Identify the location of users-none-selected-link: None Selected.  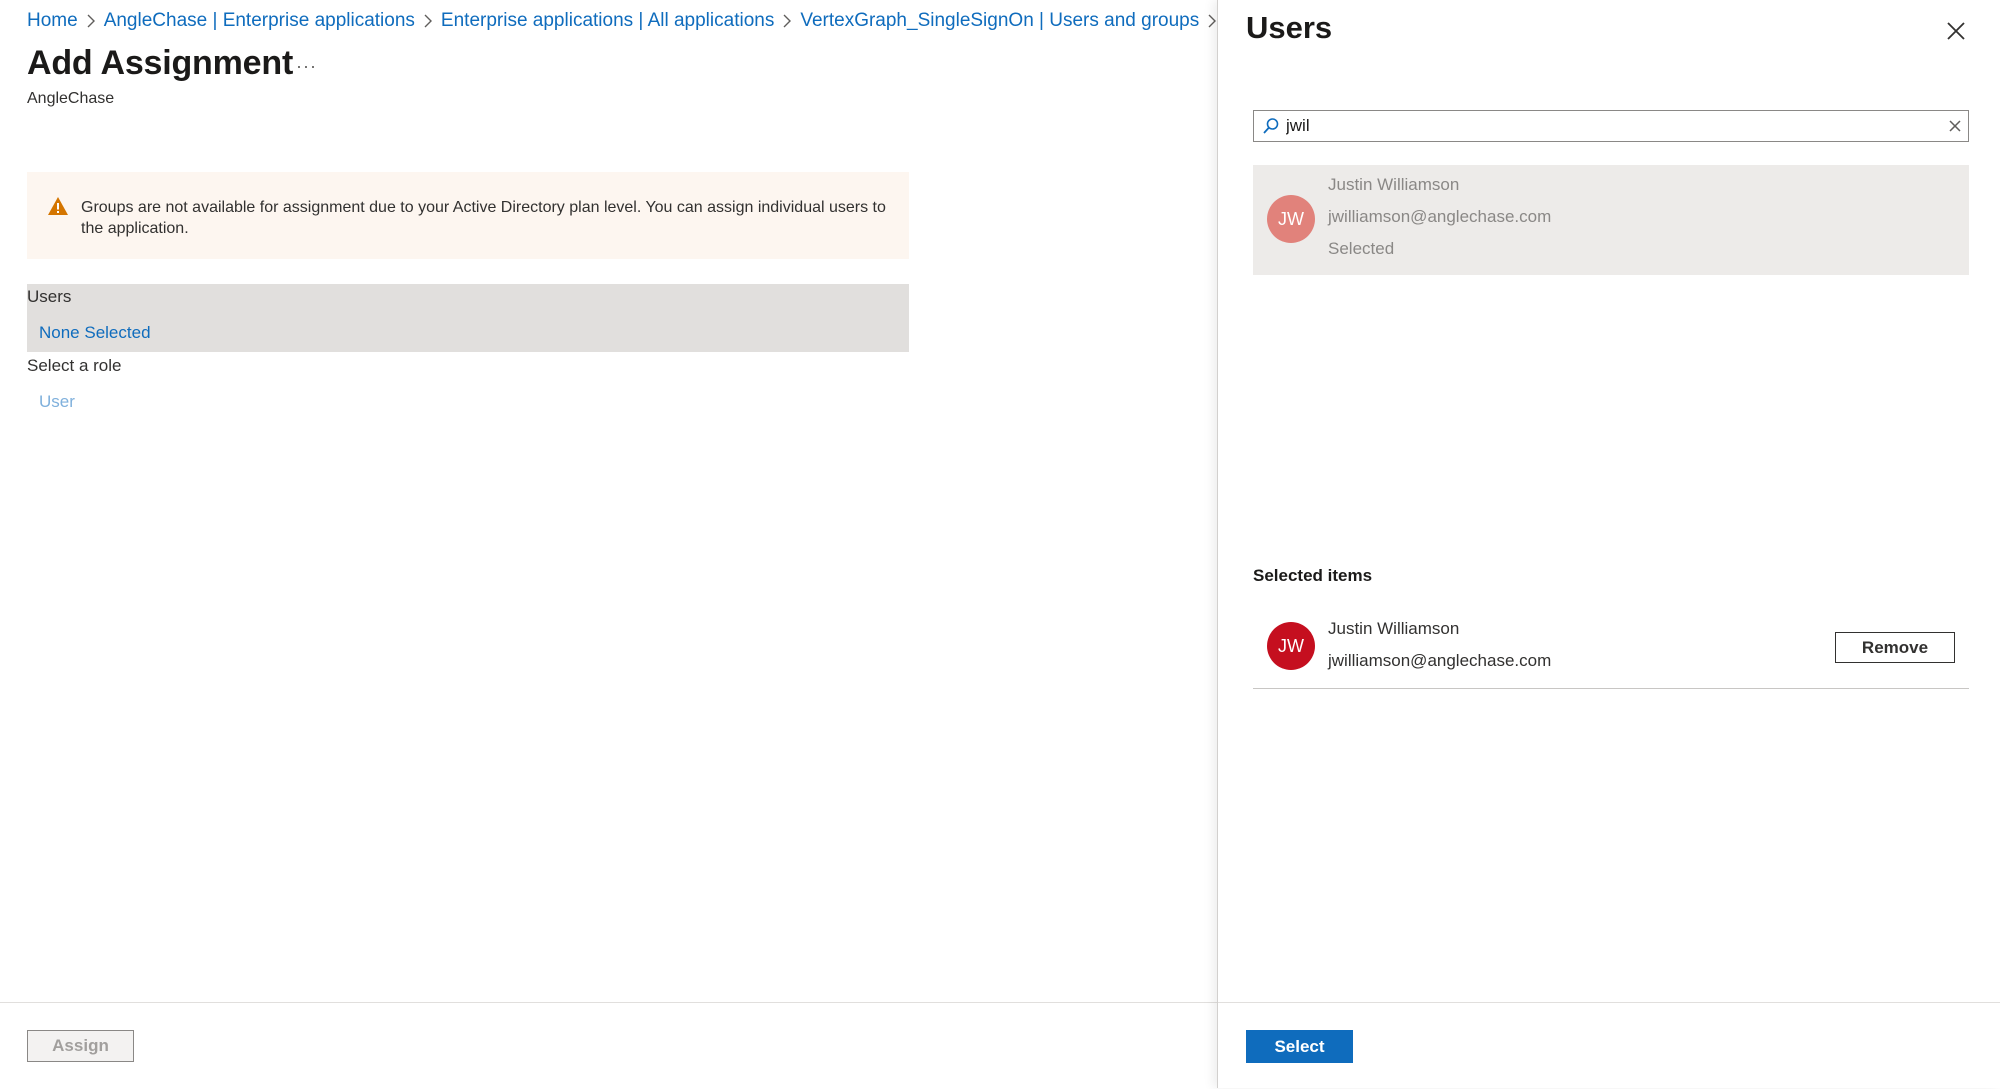
(95, 333).